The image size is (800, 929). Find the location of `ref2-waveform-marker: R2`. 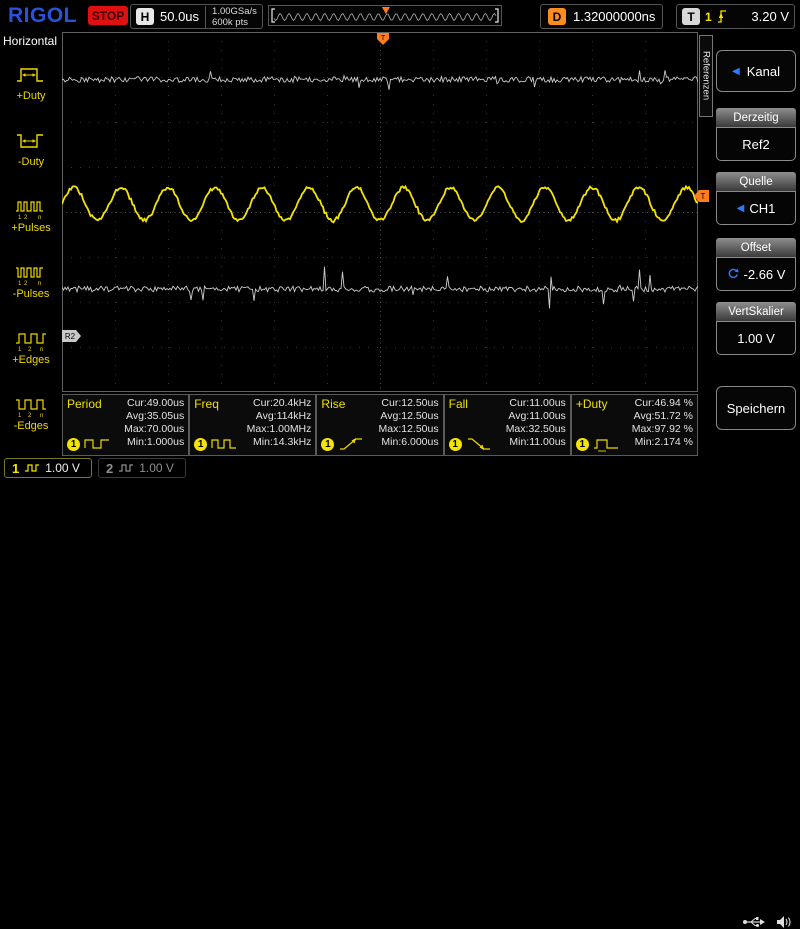

ref2-waveform-marker: R2 is located at coordinates (72, 336).